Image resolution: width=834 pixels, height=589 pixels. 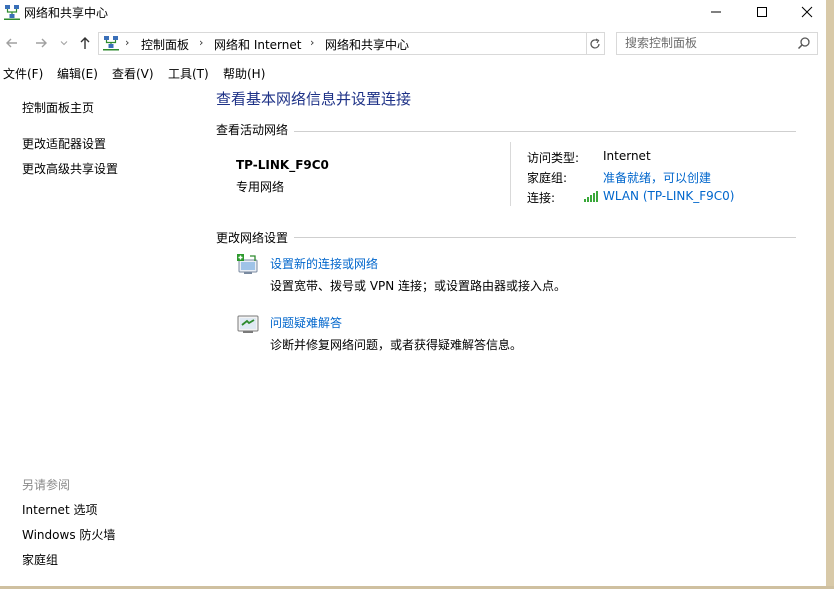 What do you see at coordinates (367, 44) in the screenshot?
I see `breadcrumb-network-sharing-center: 网络和共享中心` at bounding box center [367, 44].